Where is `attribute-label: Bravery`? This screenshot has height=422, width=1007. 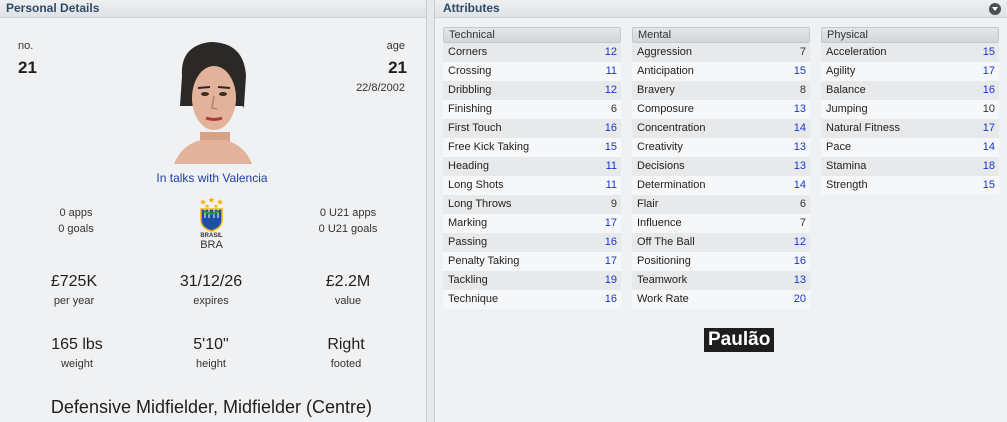 attribute-label: Bravery is located at coordinates (656, 90).